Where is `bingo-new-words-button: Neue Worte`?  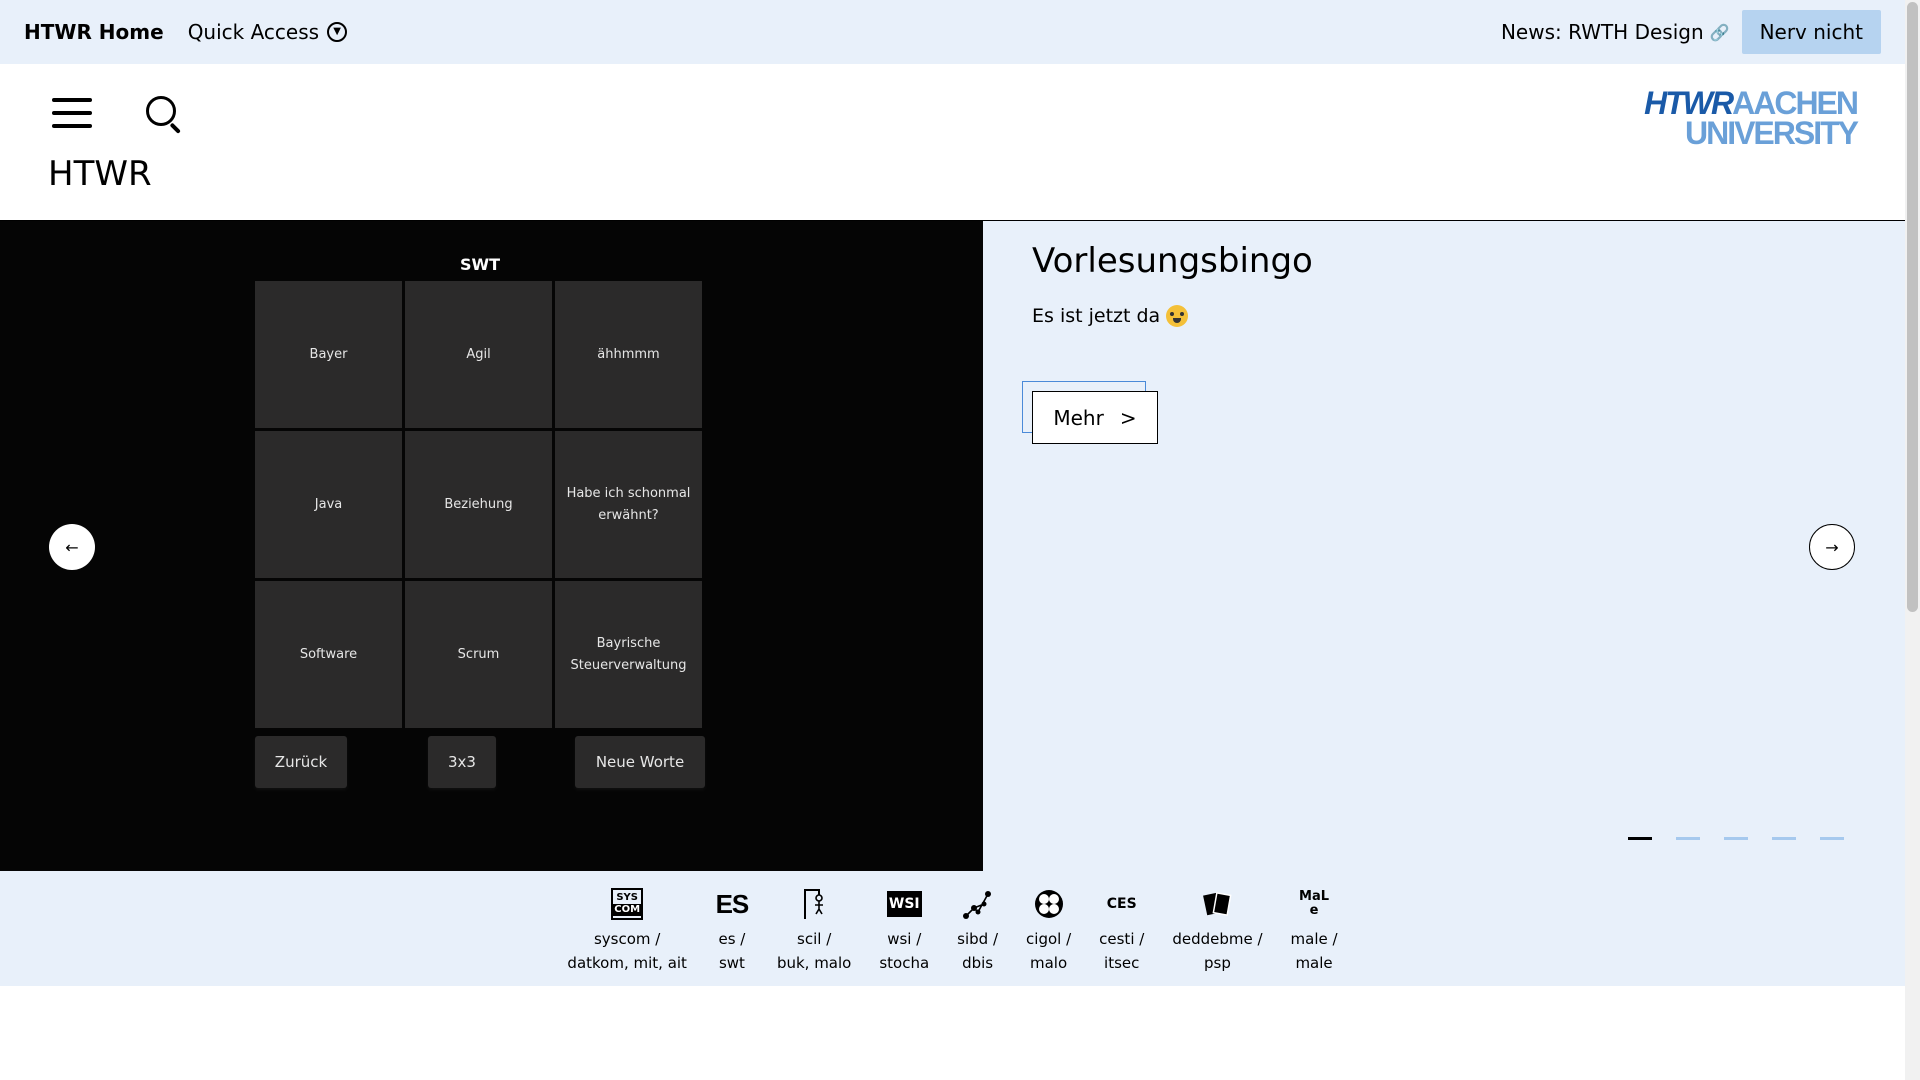 bingo-new-words-button: Neue Worte is located at coordinates (640, 762).